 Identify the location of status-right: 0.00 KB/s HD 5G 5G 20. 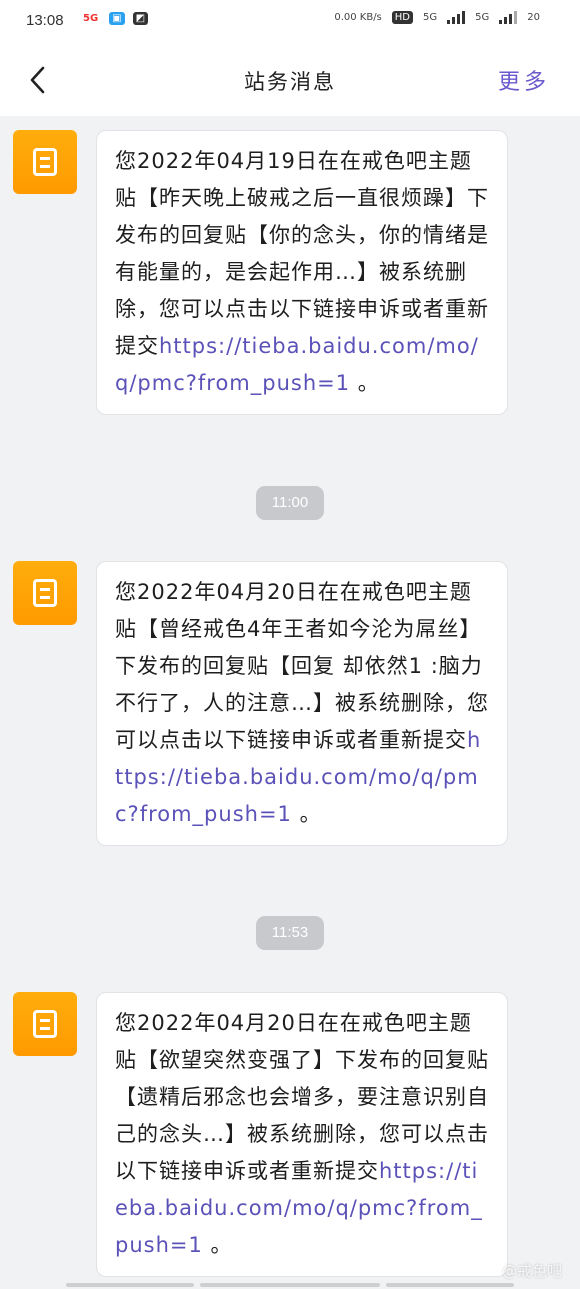
(437, 17).